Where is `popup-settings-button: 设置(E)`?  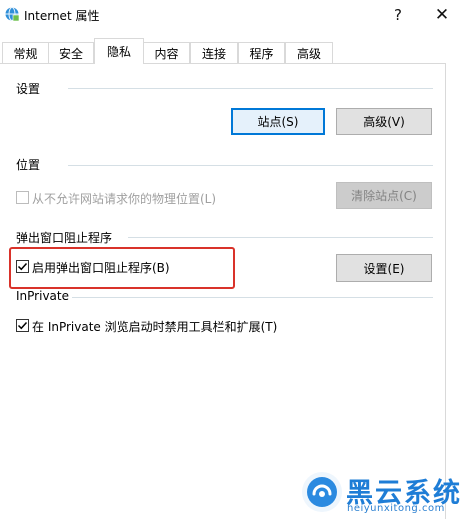 popup-settings-button: 设置(E) is located at coordinates (384, 268).